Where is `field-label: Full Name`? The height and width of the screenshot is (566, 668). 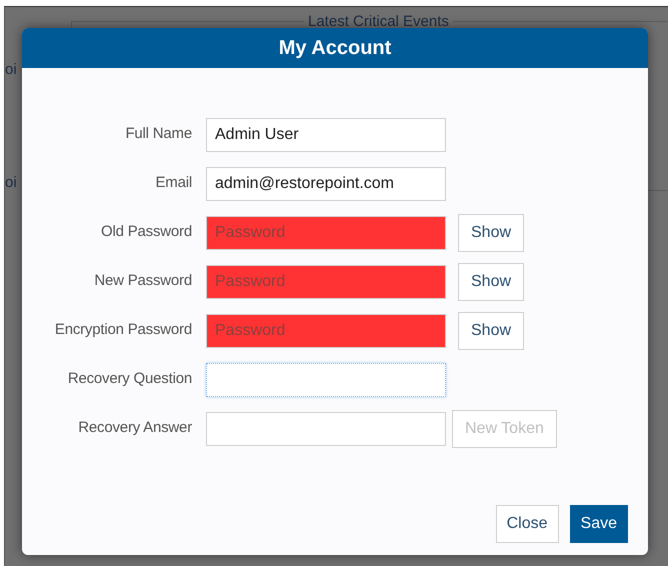
field-label: Full Name is located at coordinates (158, 134).